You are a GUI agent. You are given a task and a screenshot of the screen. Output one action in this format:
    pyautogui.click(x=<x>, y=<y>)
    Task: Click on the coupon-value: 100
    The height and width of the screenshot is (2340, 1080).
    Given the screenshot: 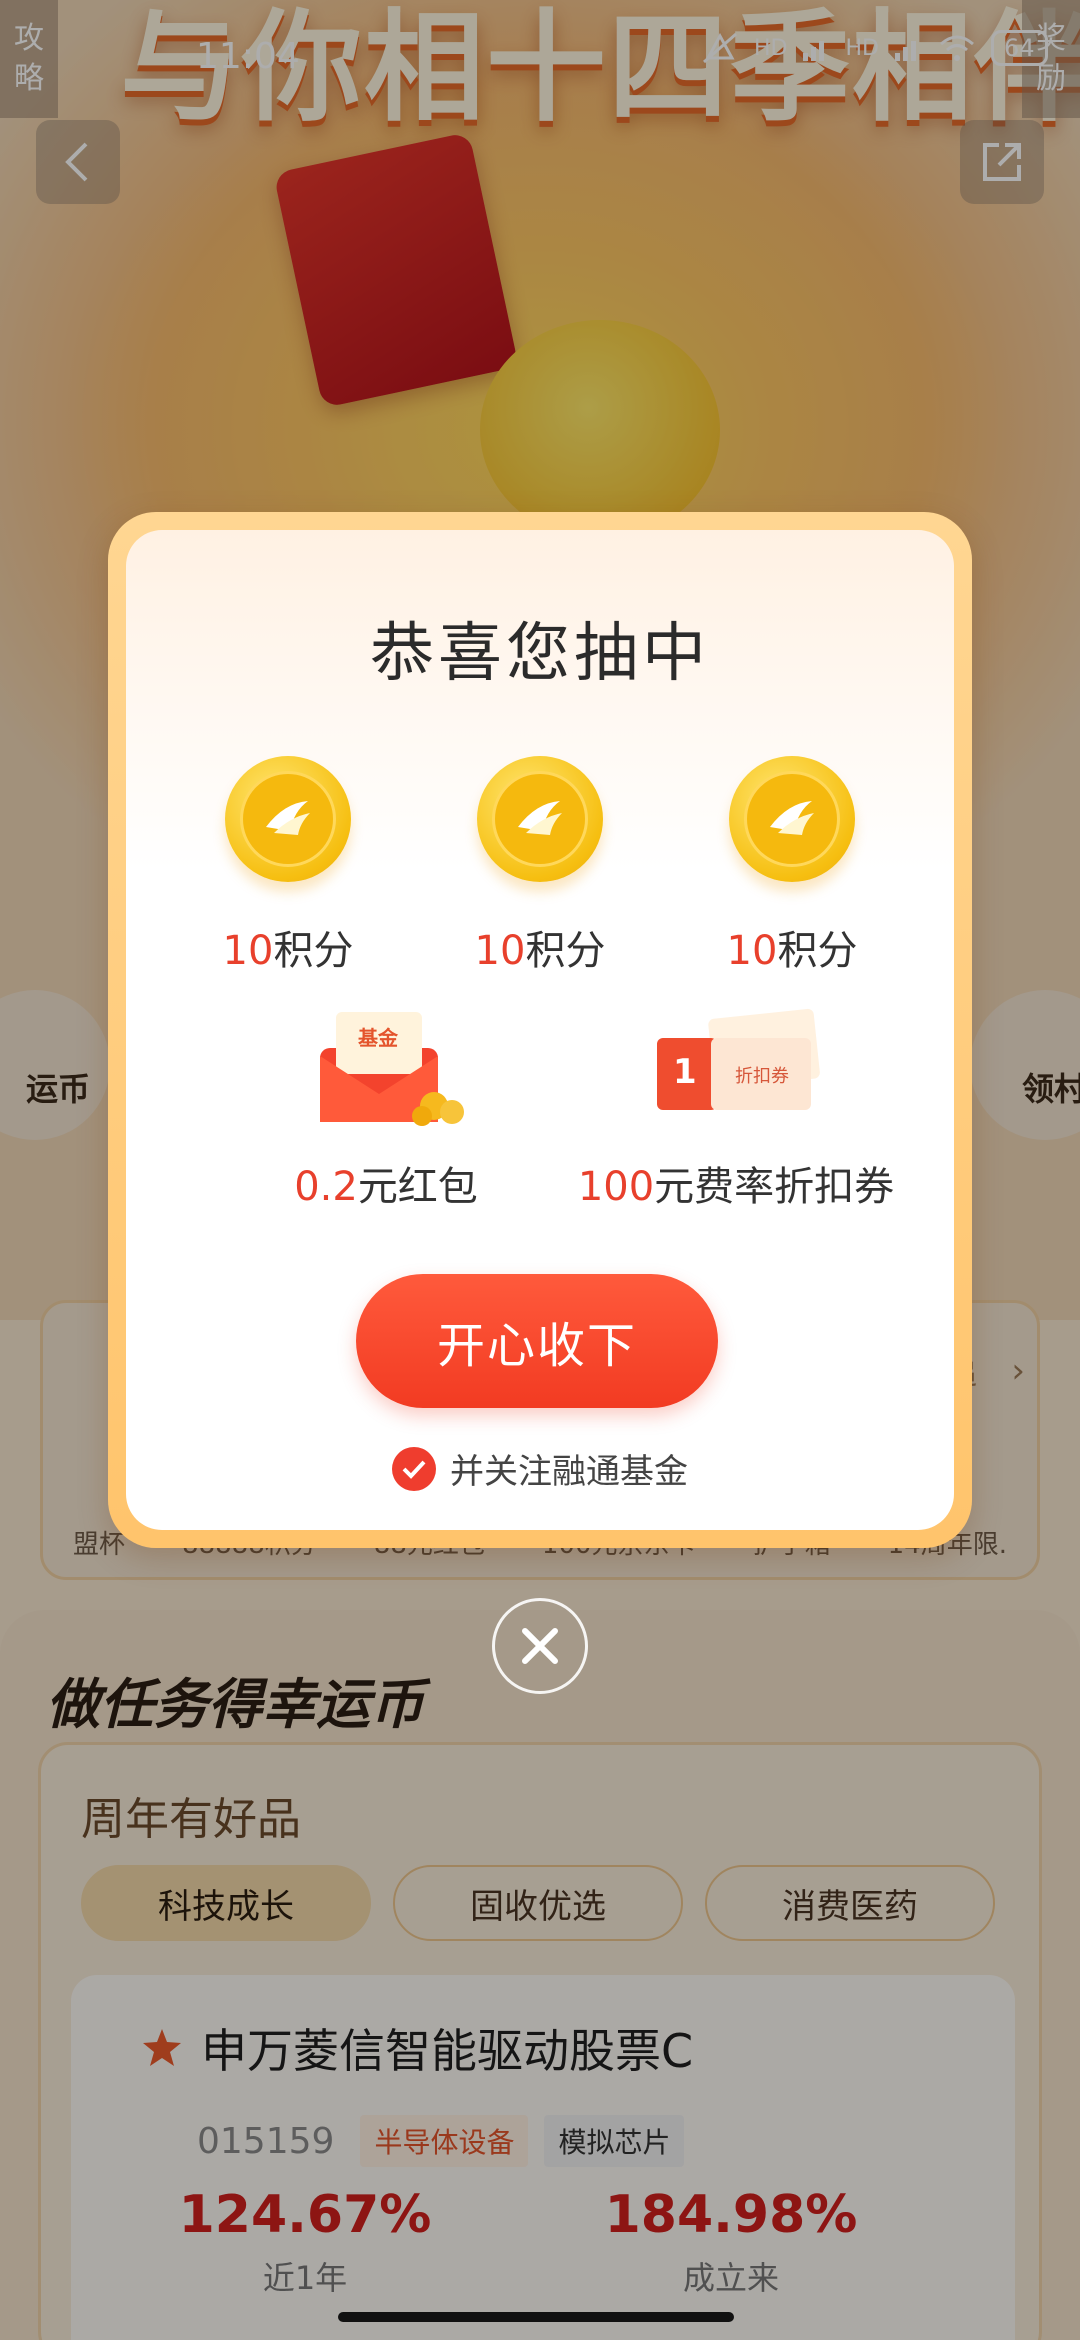 What is the action you would take?
    pyautogui.click(x=616, y=1187)
    